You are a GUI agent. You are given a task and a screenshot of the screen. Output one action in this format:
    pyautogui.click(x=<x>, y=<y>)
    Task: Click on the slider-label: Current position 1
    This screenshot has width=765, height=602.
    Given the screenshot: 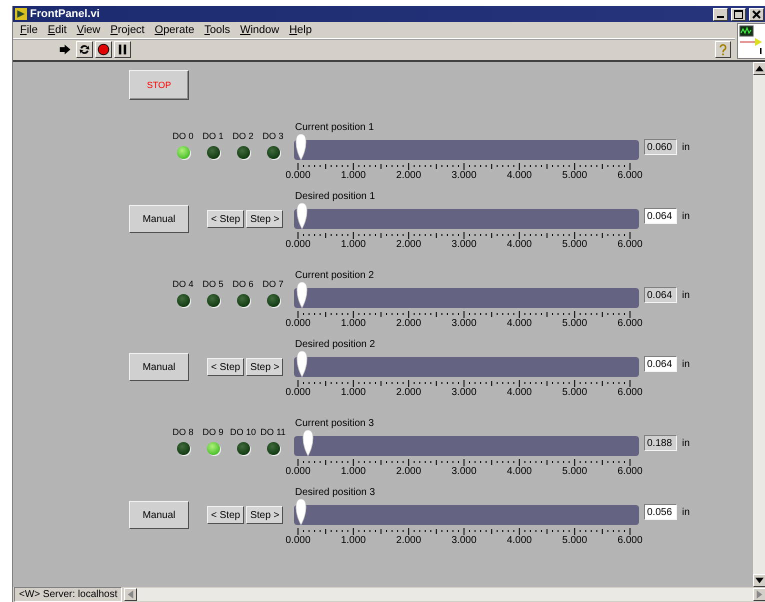 What is the action you would take?
    pyautogui.click(x=334, y=128)
    